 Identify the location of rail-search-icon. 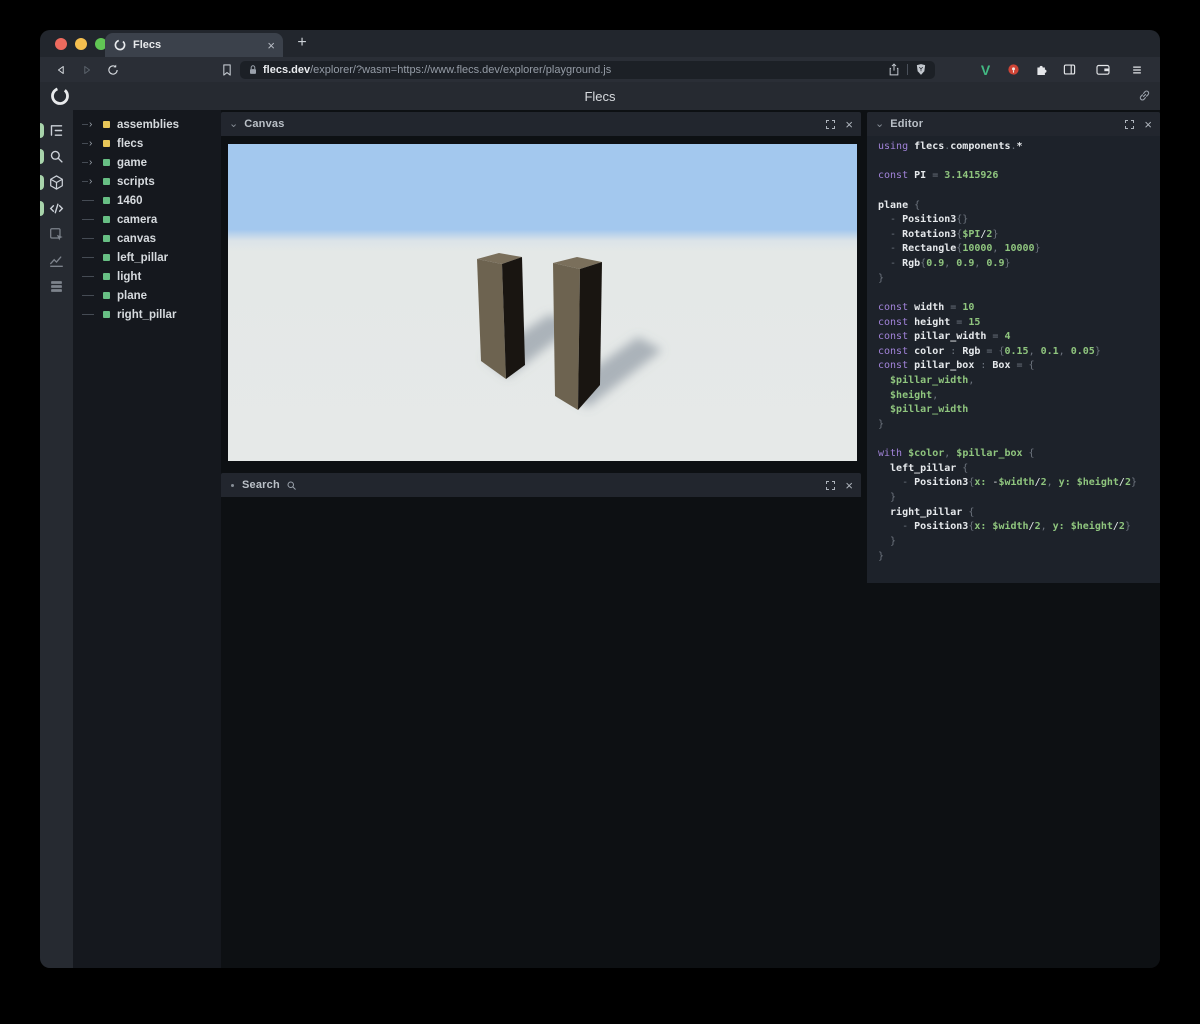
(56, 156).